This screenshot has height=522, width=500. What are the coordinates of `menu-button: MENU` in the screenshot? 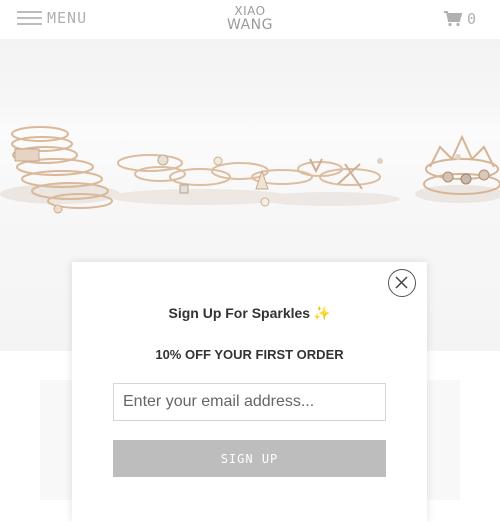 It's located at (52, 18).